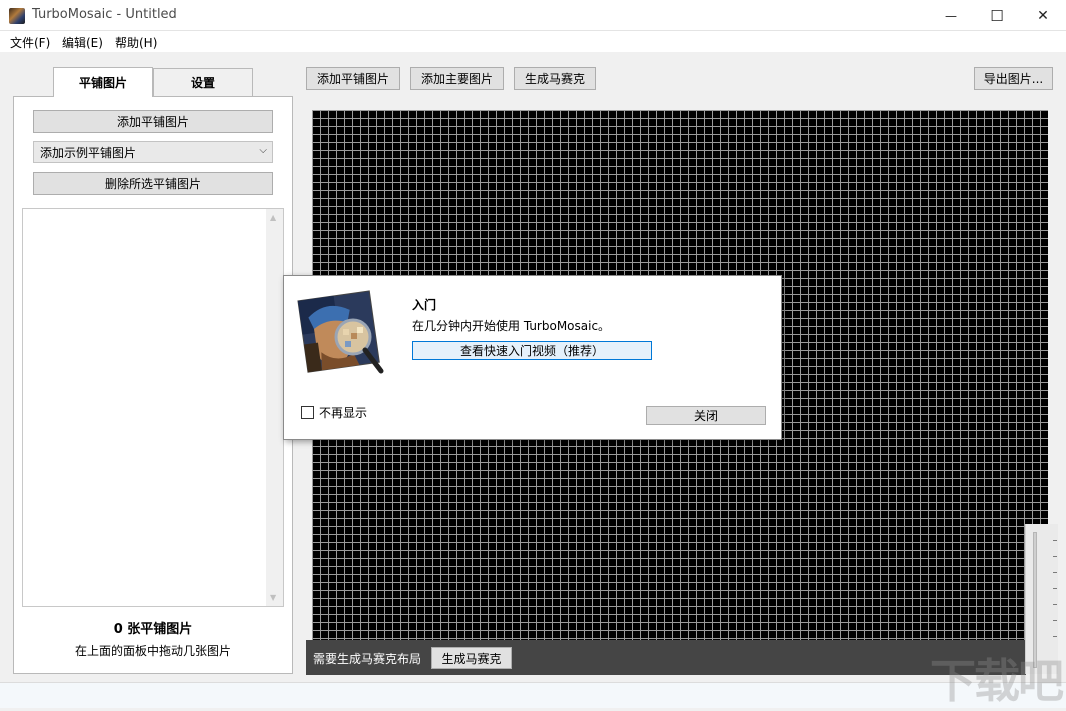  Describe the element at coordinates (533, 695) in the screenshot. I see `bottom-strip` at that location.